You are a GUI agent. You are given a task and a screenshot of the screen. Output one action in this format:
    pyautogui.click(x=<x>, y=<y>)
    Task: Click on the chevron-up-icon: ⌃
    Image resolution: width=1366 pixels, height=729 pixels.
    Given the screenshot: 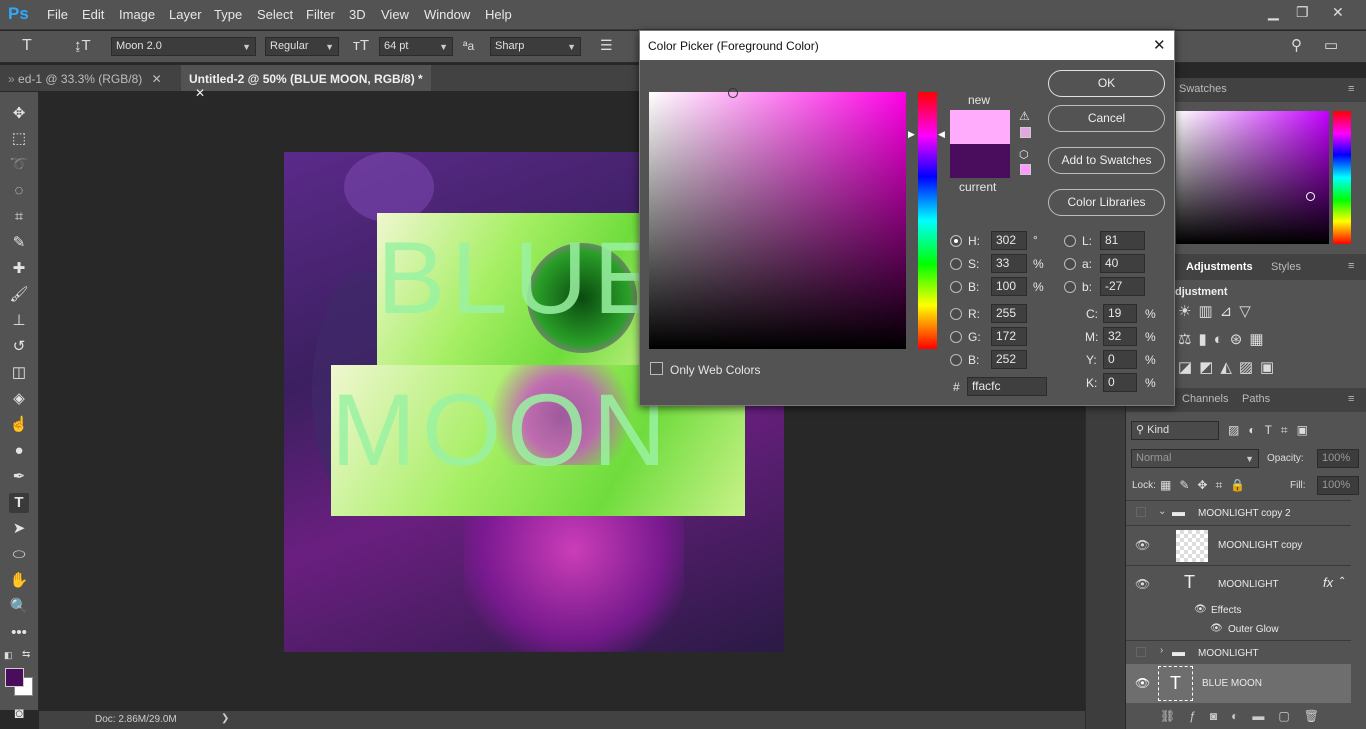 What is the action you would take?
    pyautogui.click(x=1342, y=581)
    